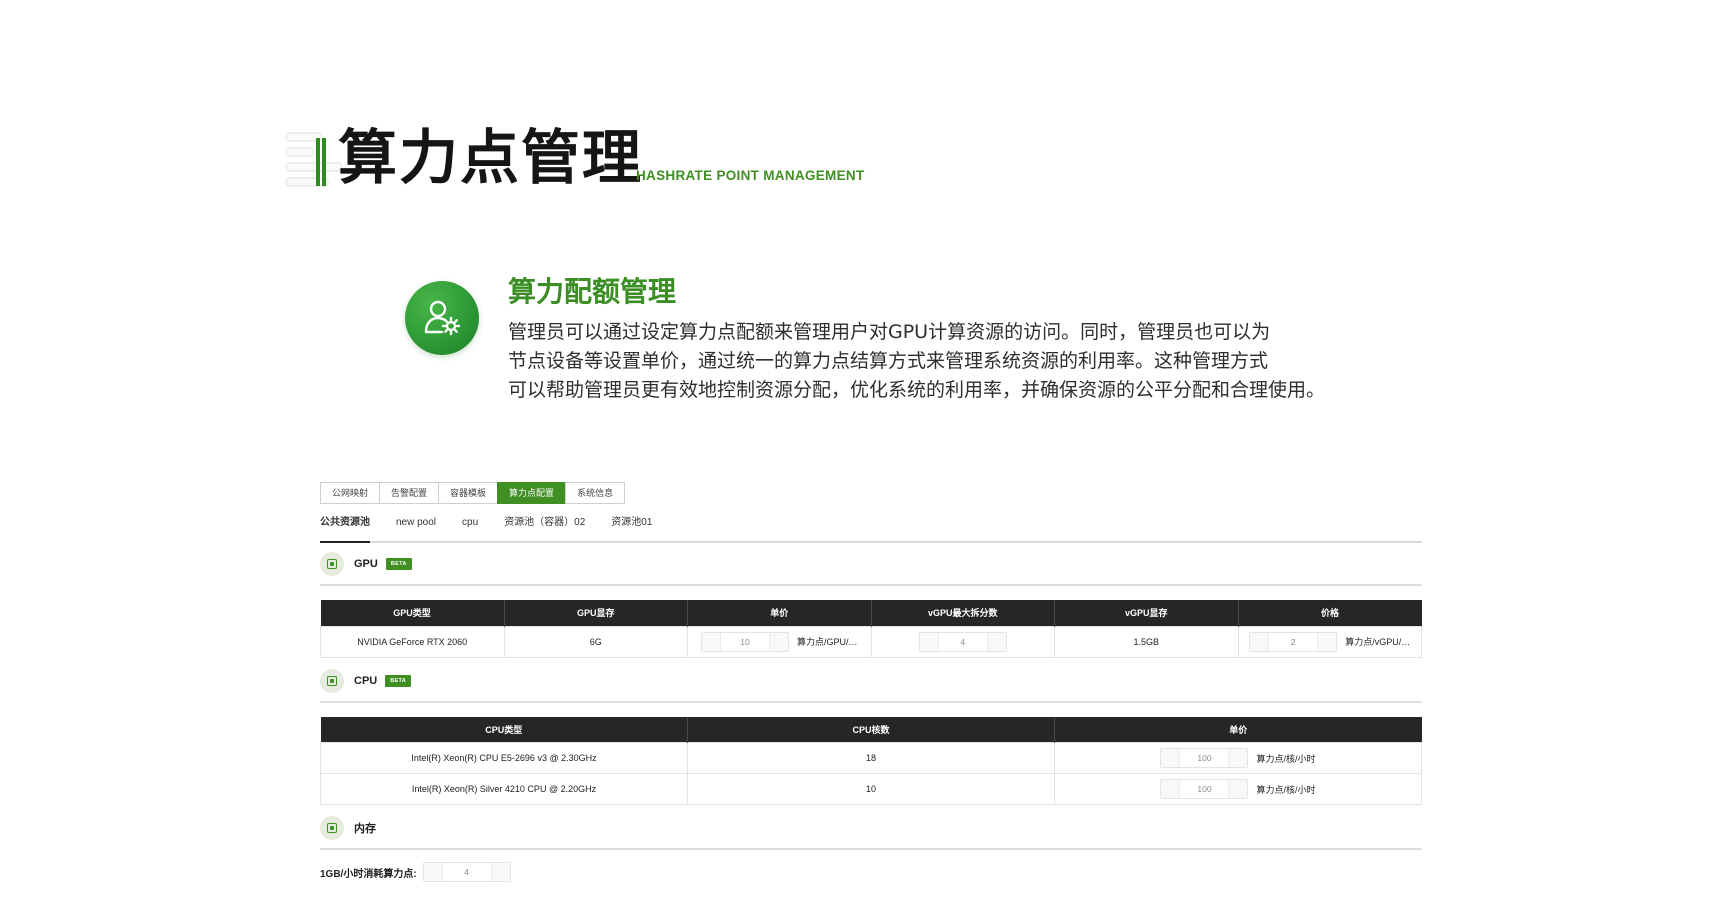 This screenshot has width=1720, height=922. I want to click on memory-price-value: 4, so click(467, 872).